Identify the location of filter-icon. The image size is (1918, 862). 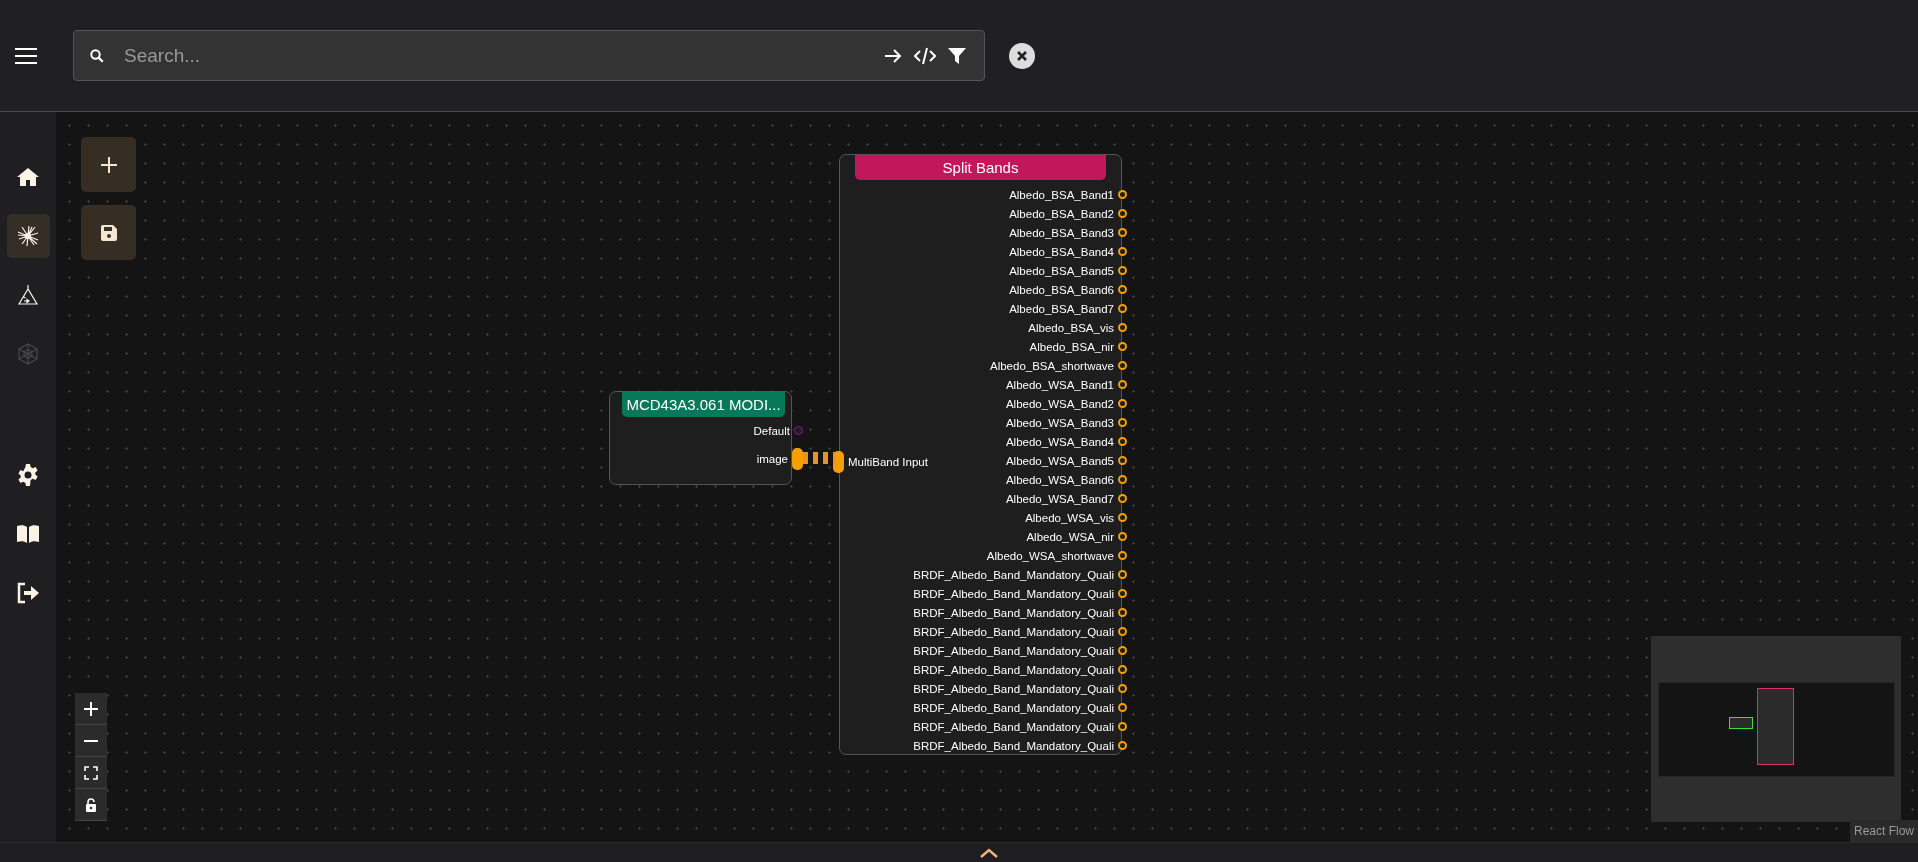
(957, 55).